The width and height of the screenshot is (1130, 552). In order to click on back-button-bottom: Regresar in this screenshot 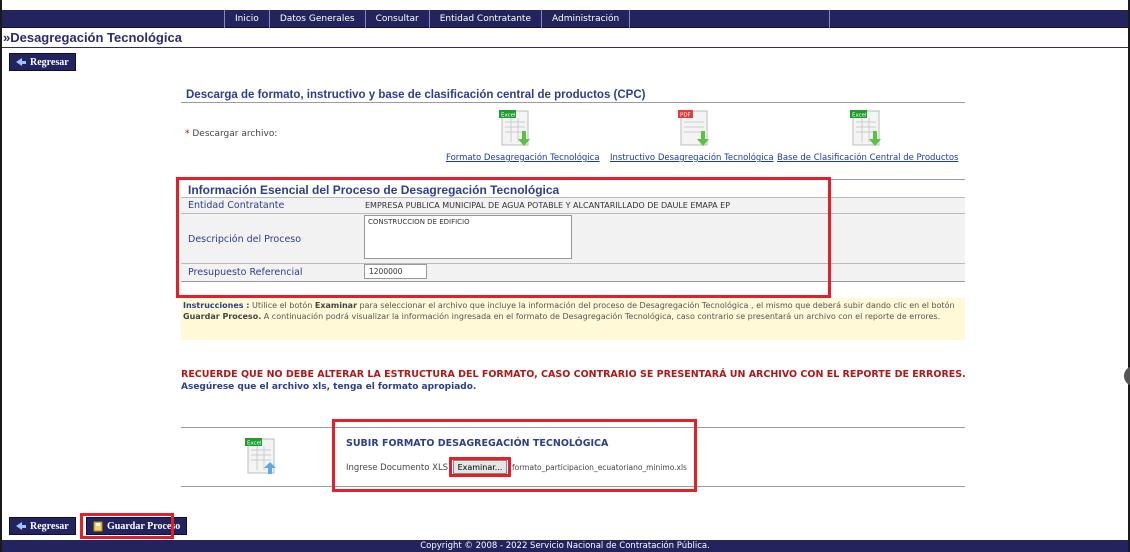, I will do `click(42, 526)`.